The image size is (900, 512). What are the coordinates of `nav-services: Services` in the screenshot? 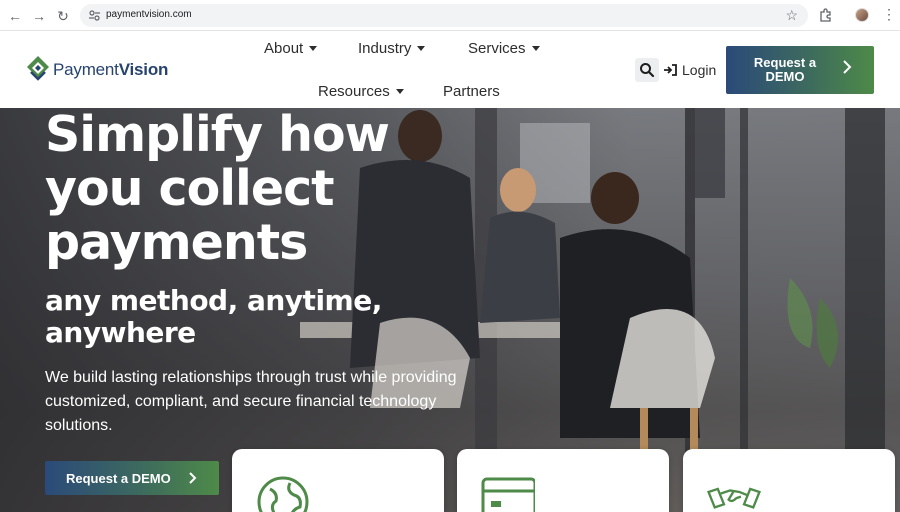 It's located at (504, 48).